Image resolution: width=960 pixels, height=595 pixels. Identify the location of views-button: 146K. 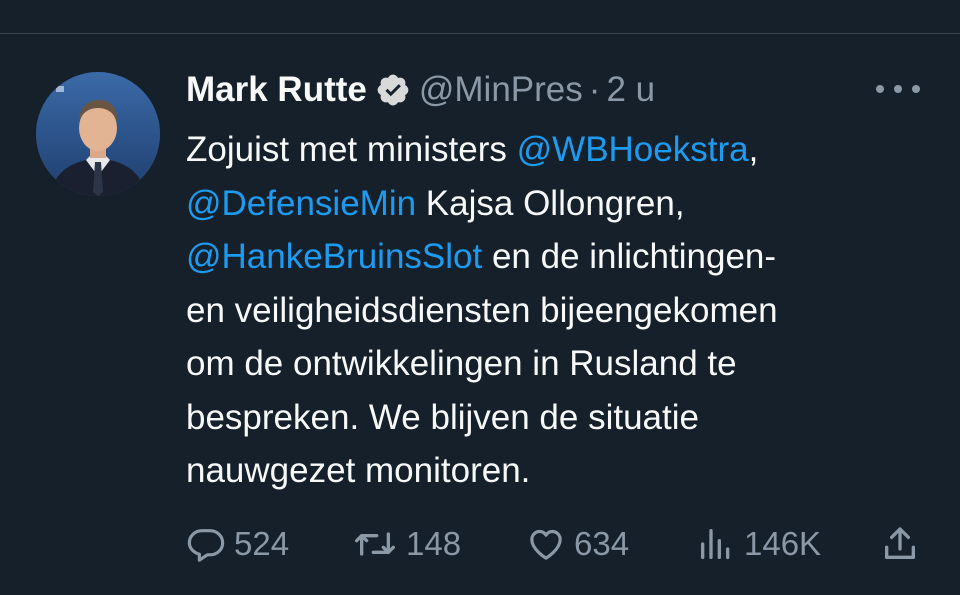
(758, 544).